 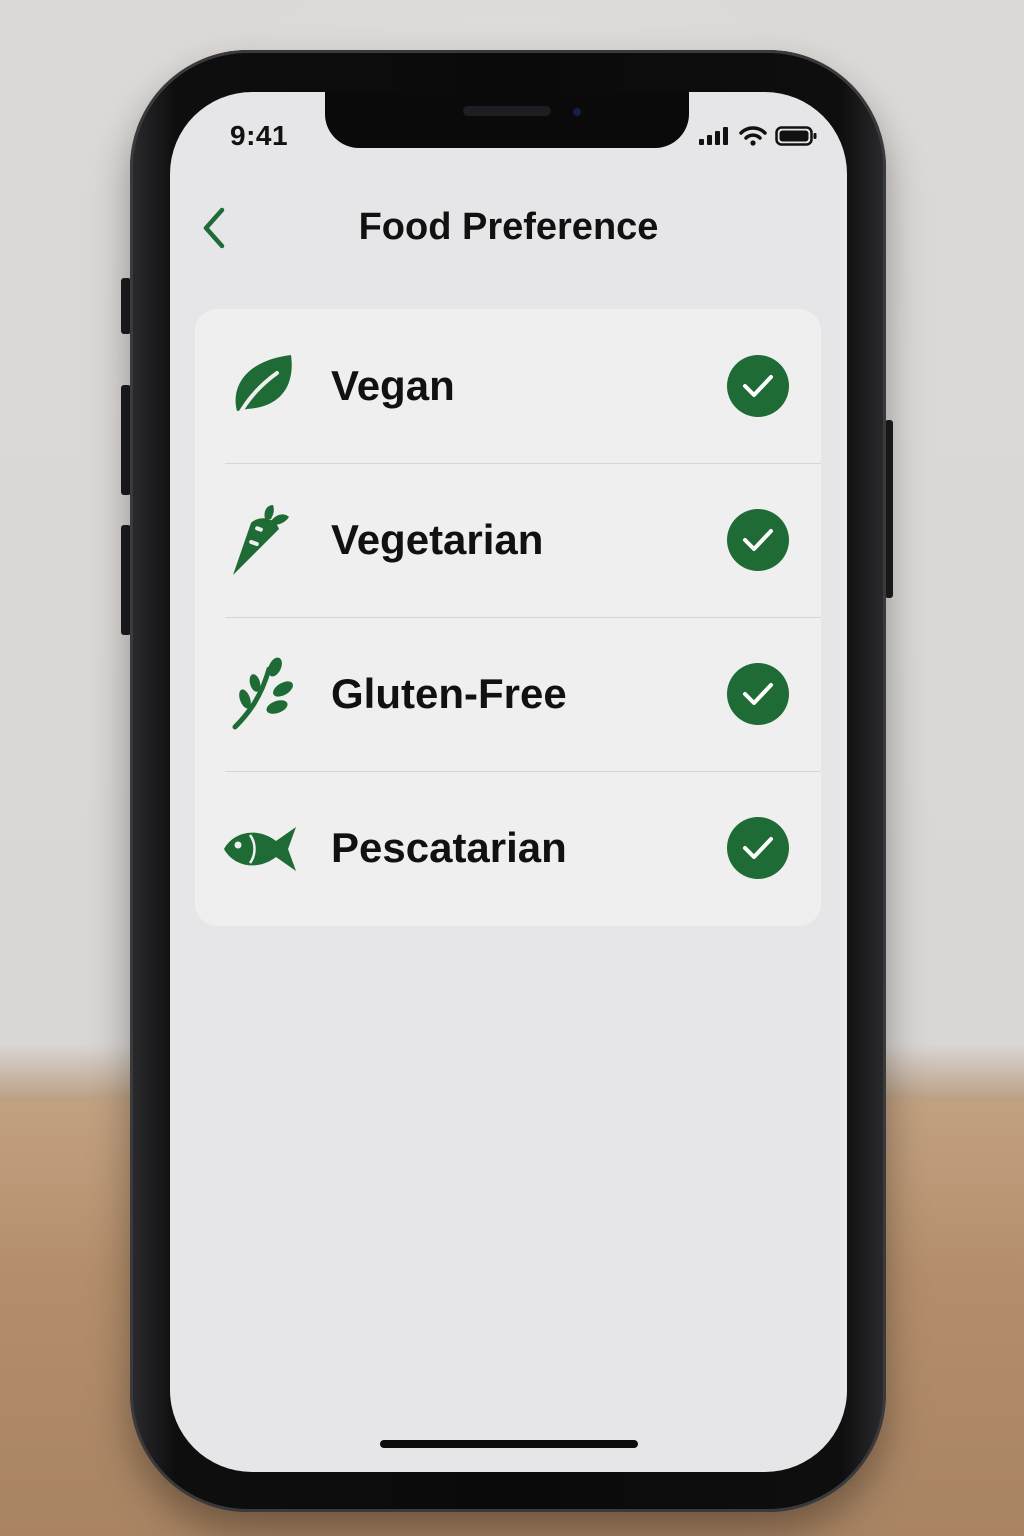 What do you see at coordinates (713, 136) in the screenshot?
I see `signal-icon` at bounding box center [713, 136].